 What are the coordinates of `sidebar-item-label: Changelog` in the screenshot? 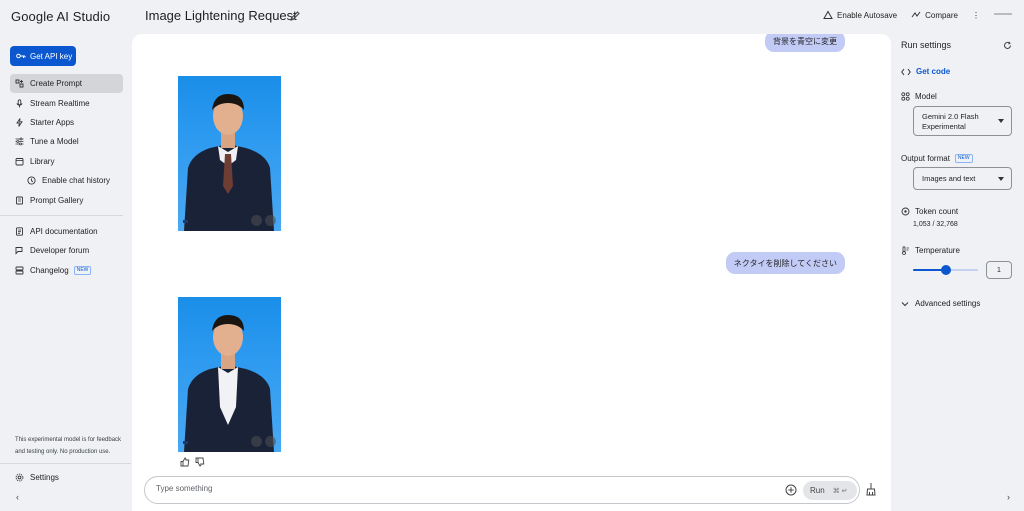 It's located at (49, 270).